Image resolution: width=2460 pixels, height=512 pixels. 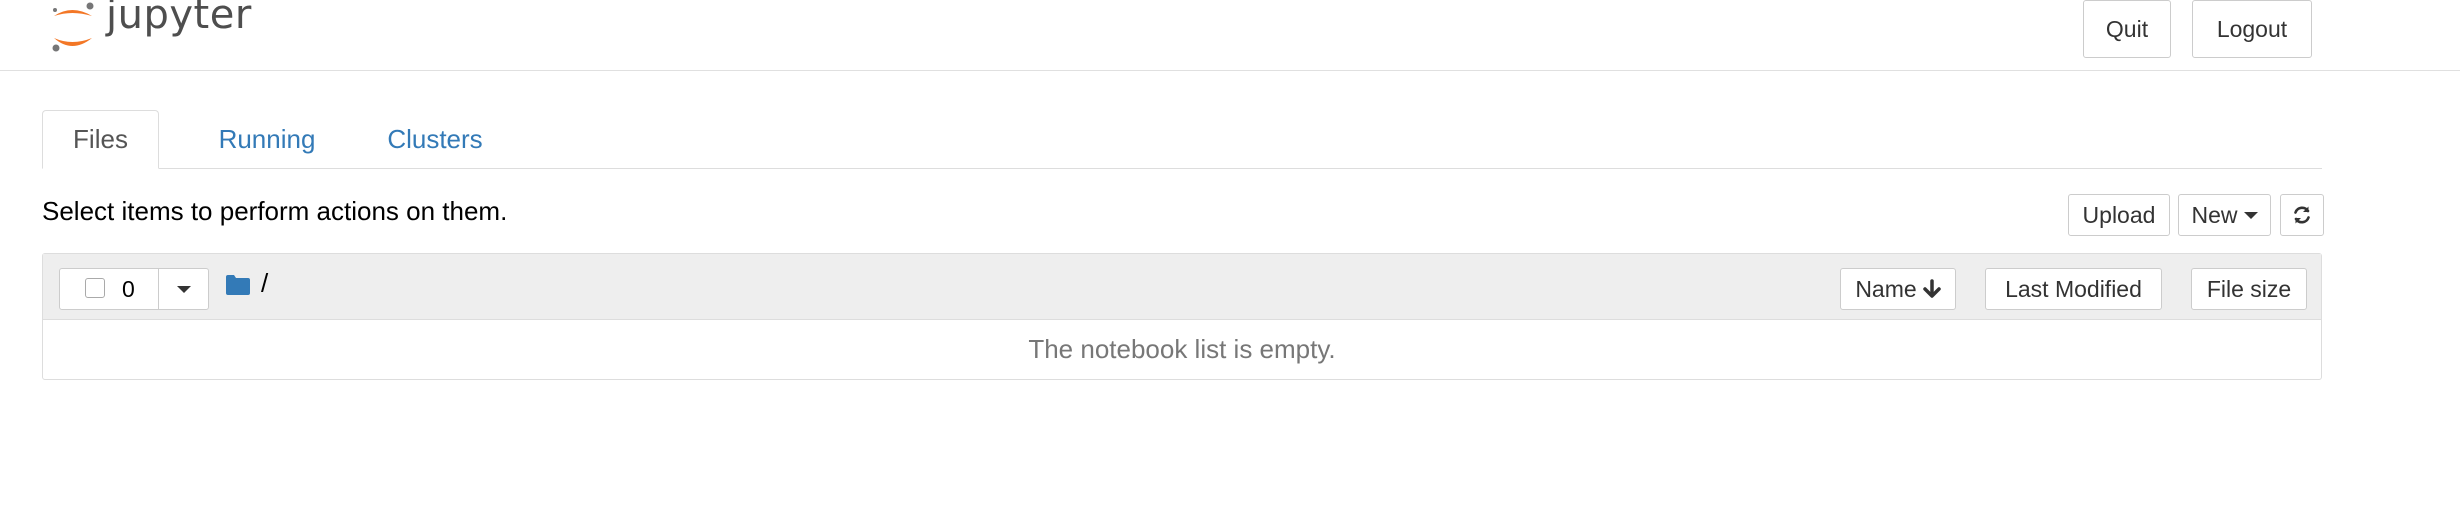 What do you see at coordinates (1931, 288) in the screenshot?
I see `arrow-down-icon` at bounding box center [1931, 288].